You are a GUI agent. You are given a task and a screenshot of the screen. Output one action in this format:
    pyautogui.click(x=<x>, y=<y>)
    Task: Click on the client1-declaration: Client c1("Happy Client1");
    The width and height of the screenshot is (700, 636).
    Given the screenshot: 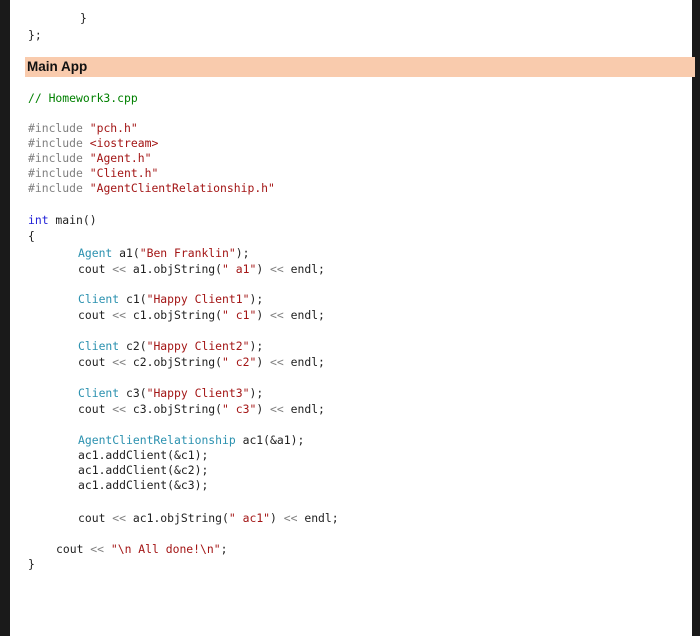 What is the action you would take?
    pyautogui.click(x=171, y=299)
    